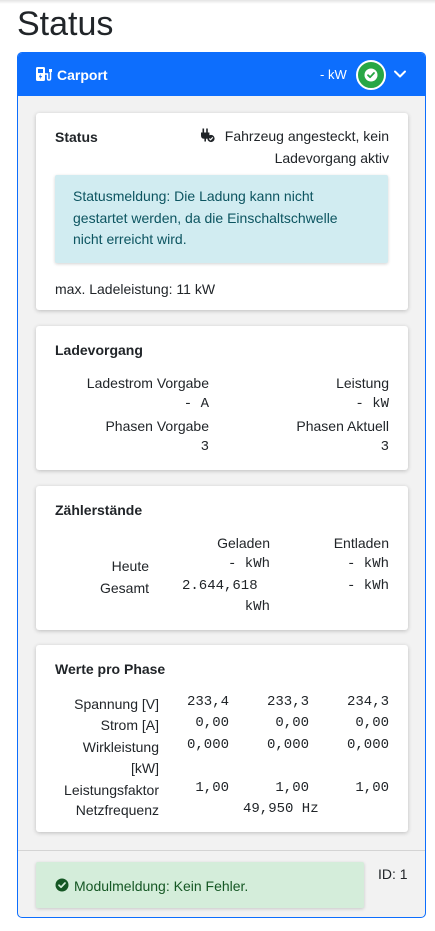 This screenshot has width=435, height=931. I want to click on status-message-line1: Statusmeldung: Die Ladung kann nicht, so click(193, 196).